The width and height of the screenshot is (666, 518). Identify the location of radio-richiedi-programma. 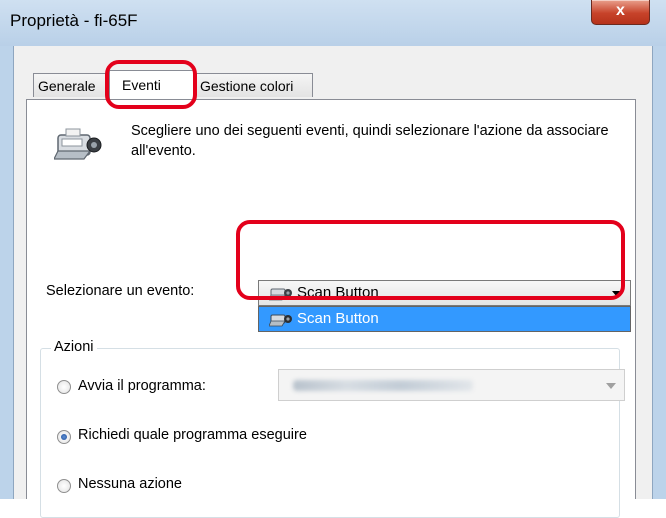
(64, 437).